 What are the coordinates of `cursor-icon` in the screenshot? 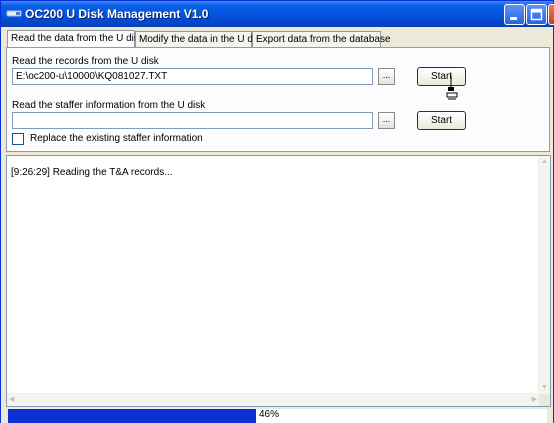 It's located at (452, 87).